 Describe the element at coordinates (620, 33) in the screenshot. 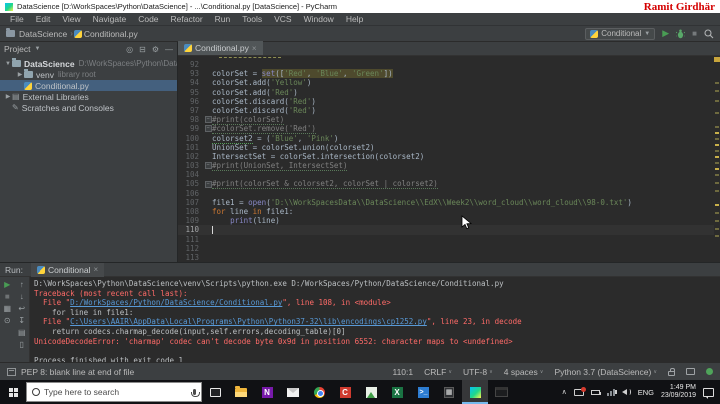

I see `run-configuration-select: Conditional ▼` at that location.